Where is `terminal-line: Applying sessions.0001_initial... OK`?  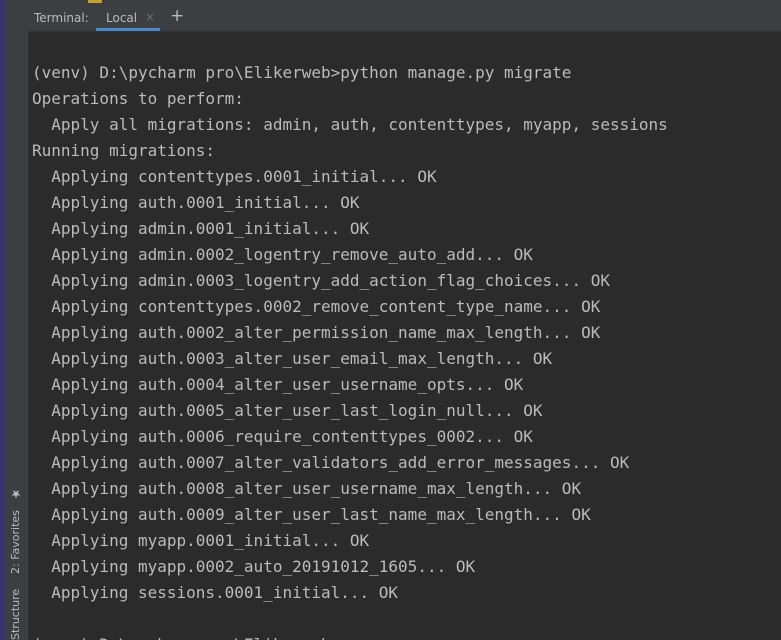
terminal-line: Applying sessions.0001_initial... OK is located at coordinates (215, 592).